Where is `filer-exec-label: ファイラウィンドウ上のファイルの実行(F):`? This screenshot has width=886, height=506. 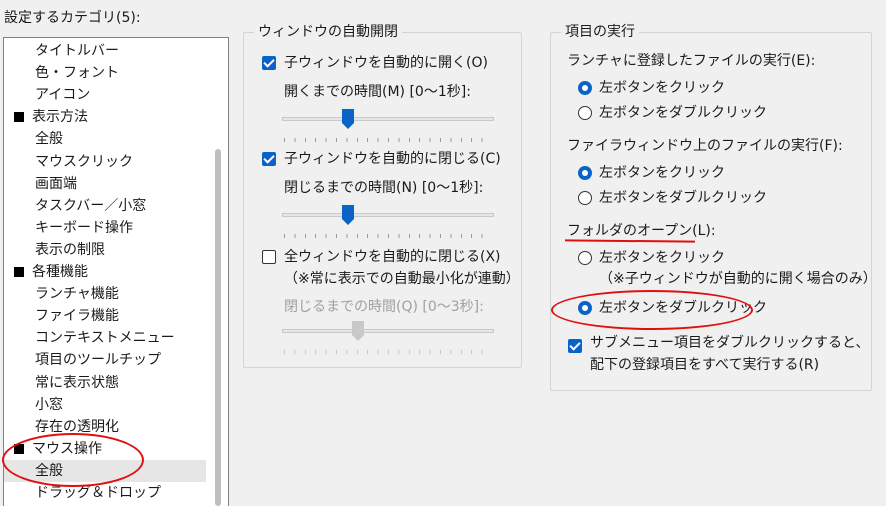
filer-exec-label: ファイラウィンドウ上のファイルの実行(F): is located at coordinates (705, 146).